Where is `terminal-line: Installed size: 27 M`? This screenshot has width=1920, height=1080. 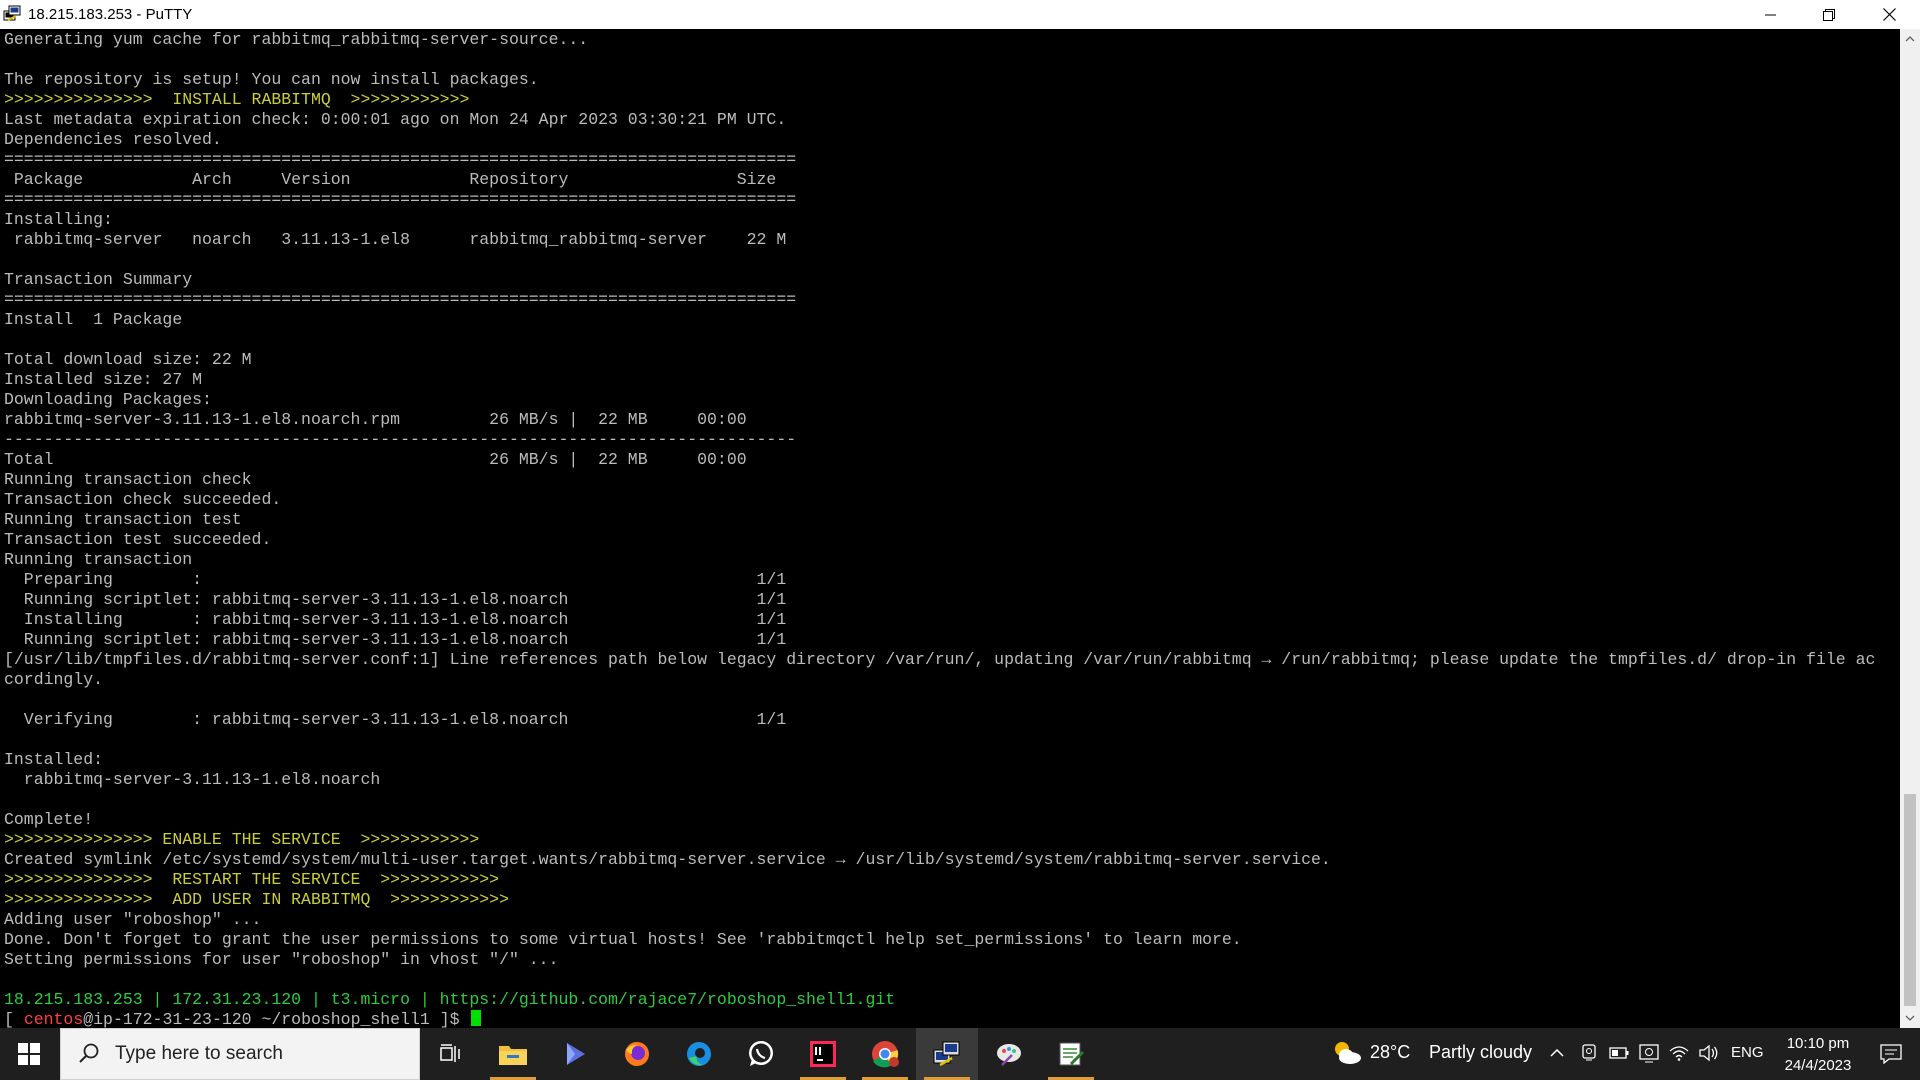 terminal-line: Installed size: 27 M is located at coordinates (103, 379).